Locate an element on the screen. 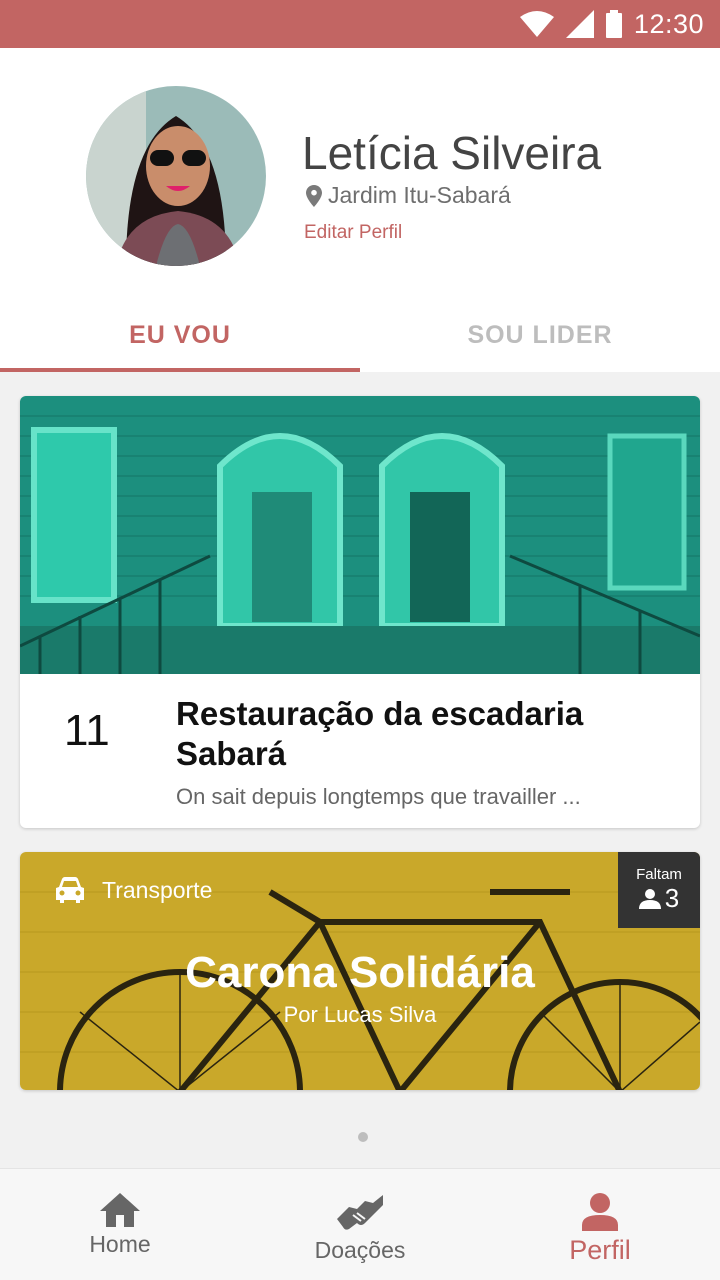 Image resolution: width=720 pixels, height=1280 pixels. activity-title: Carona Solidária is located at coordinates (360, 972).